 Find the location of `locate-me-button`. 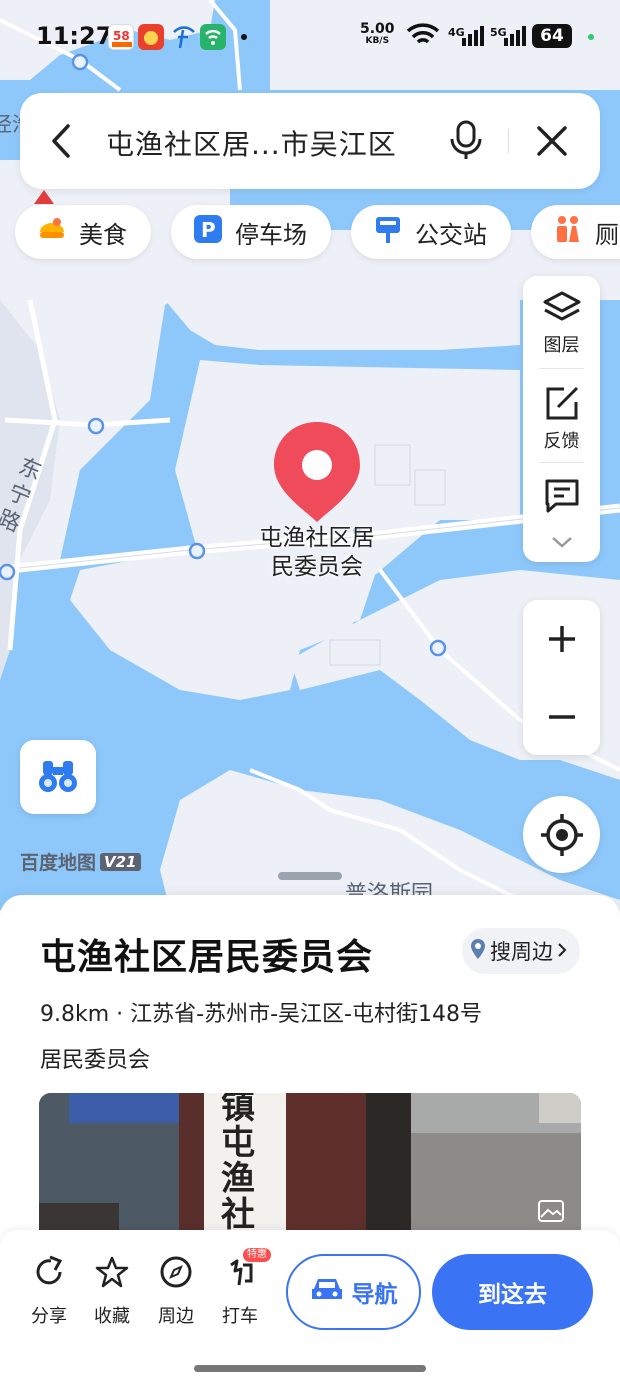

locate-me-button is located at coordinates (561, 834).